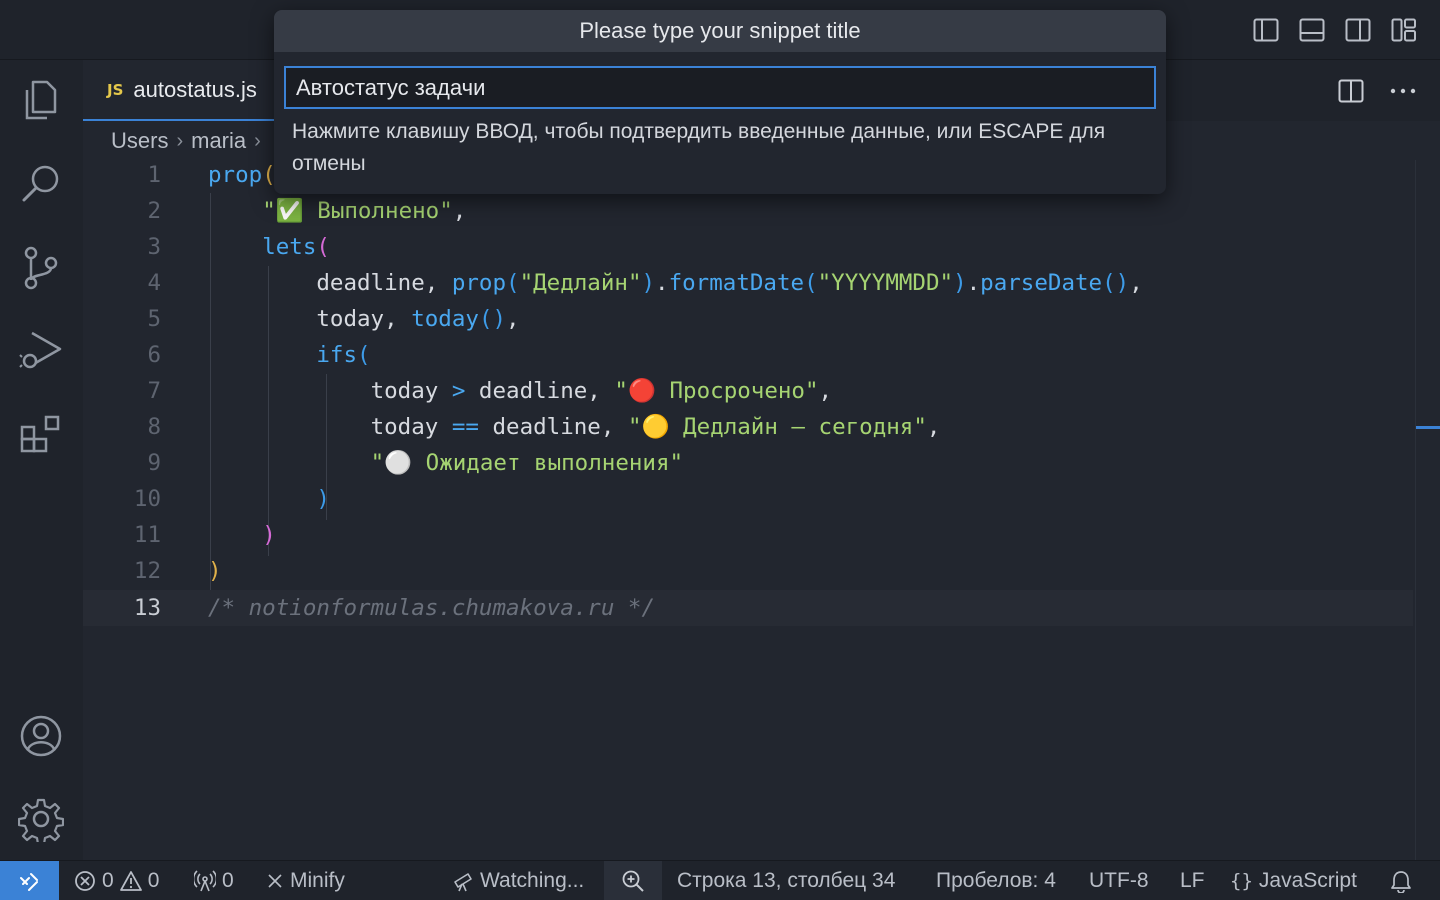 The height and width of the screenshot is (900, 1440). Describe the element at coordinates (154, 463) in the screenshot. I see `line-number: 9` at that location.